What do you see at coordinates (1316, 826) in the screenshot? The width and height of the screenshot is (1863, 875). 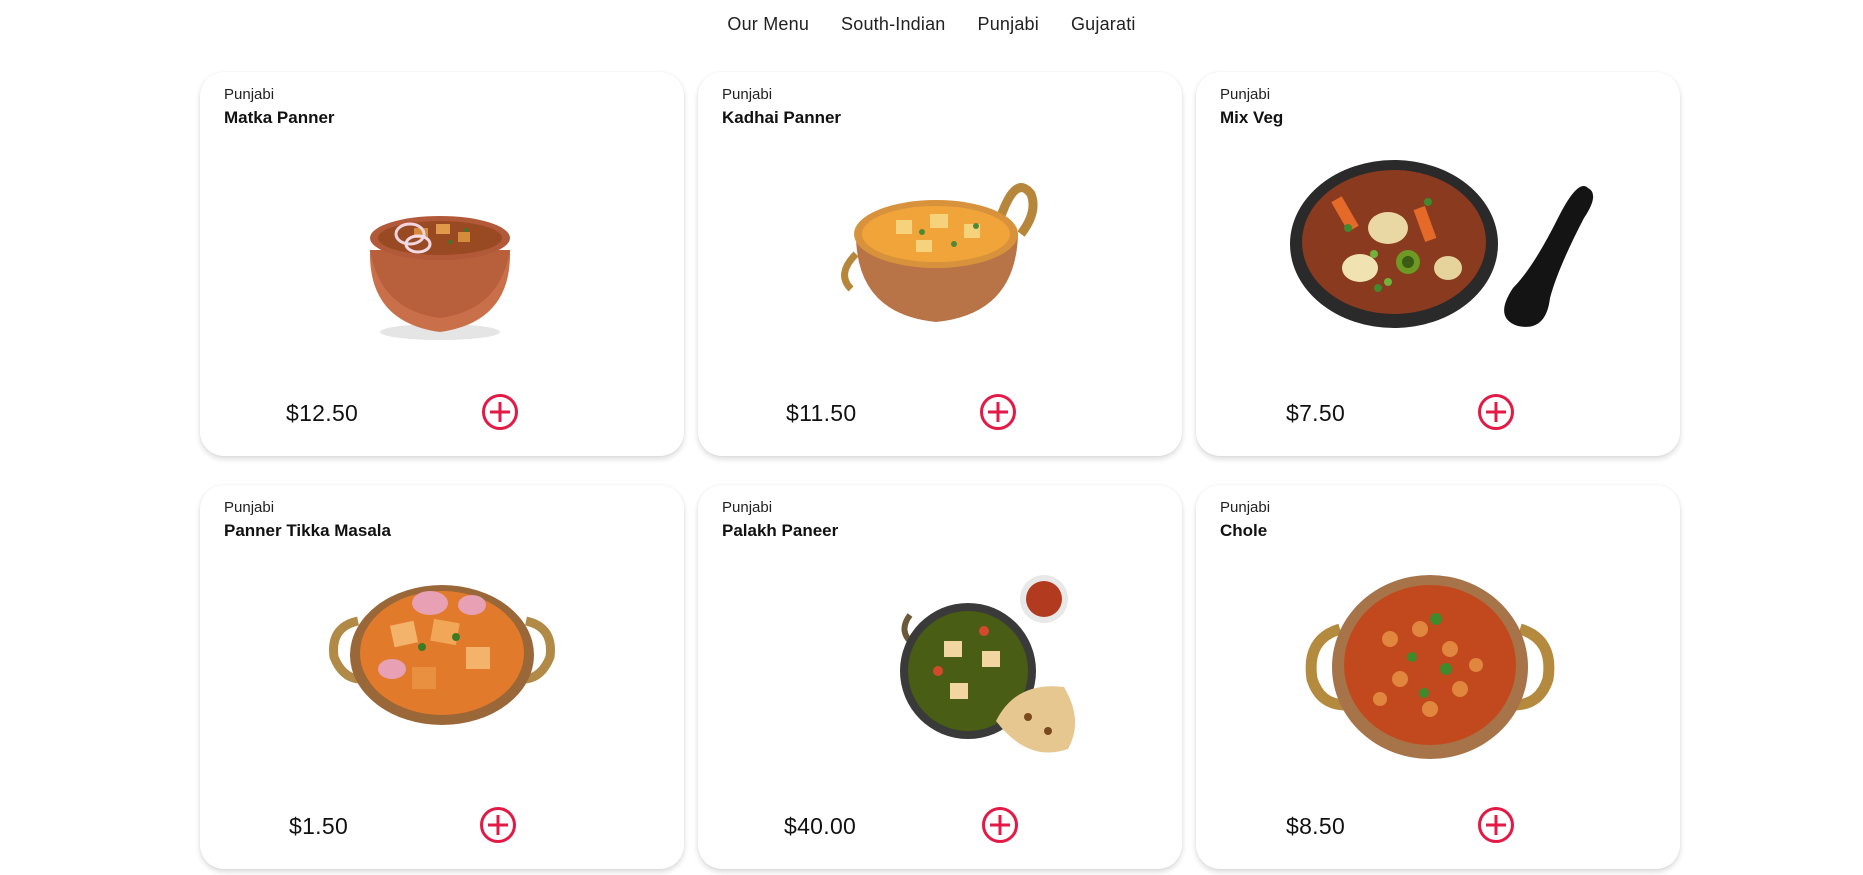 I see `dish-price: $8.50` at bounding box center [1316, 826].